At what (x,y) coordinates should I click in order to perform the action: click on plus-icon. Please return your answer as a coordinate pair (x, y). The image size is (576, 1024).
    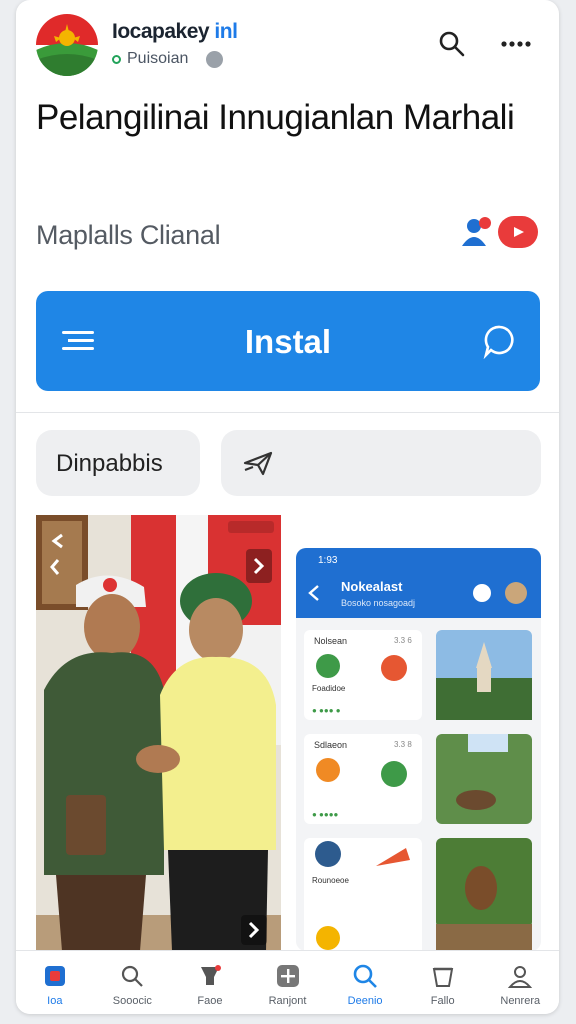
    Looking at the image, I should click on (287, 976).